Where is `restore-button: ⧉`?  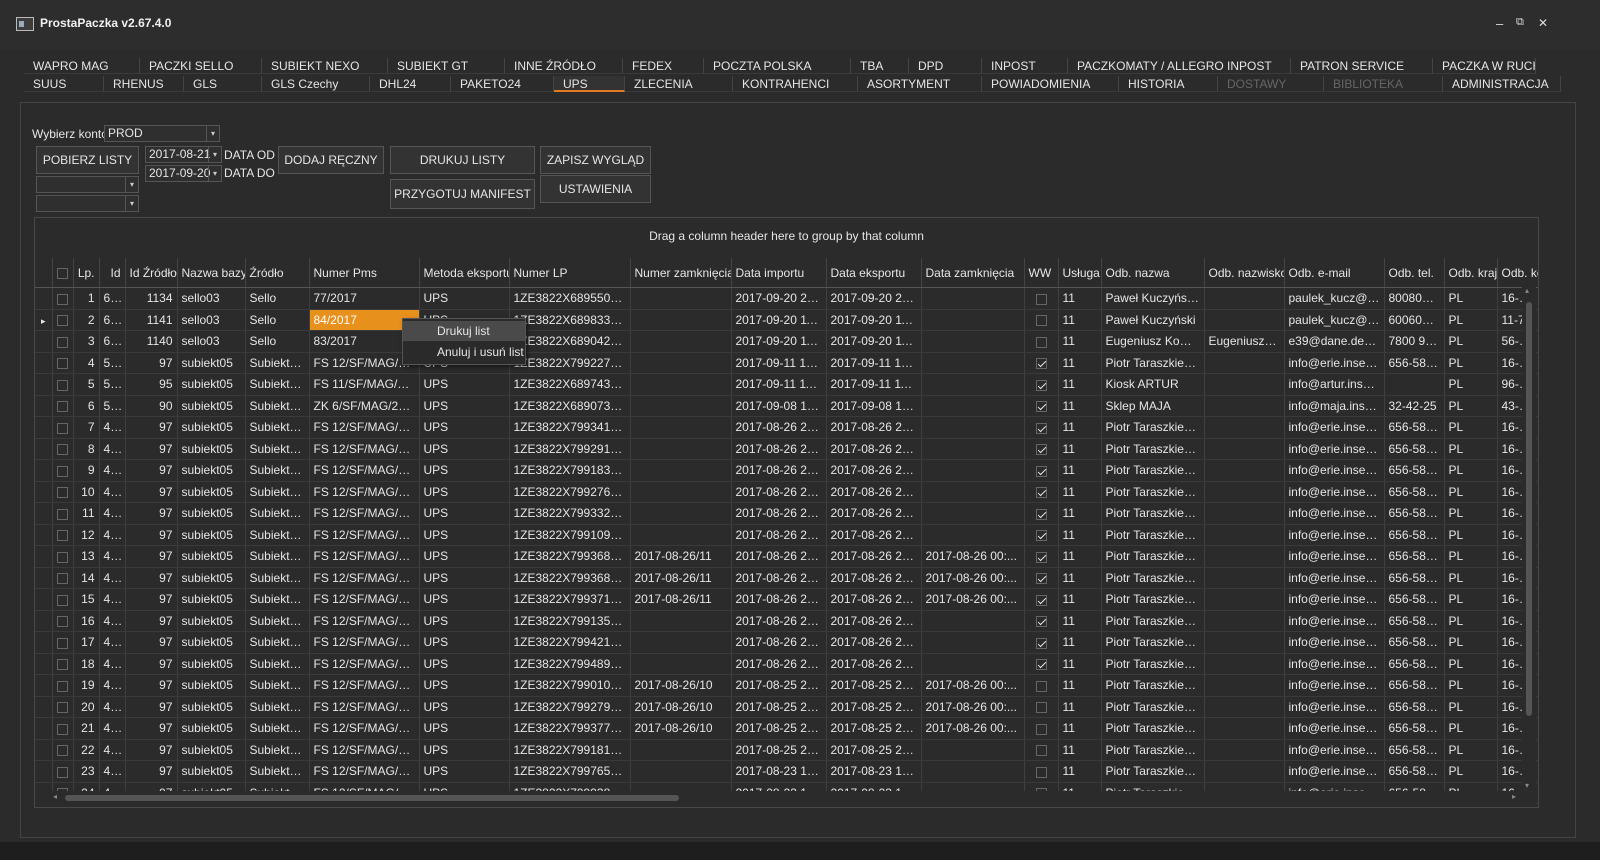
restore-button: ⧉ is located at coordinates (1520, 22).